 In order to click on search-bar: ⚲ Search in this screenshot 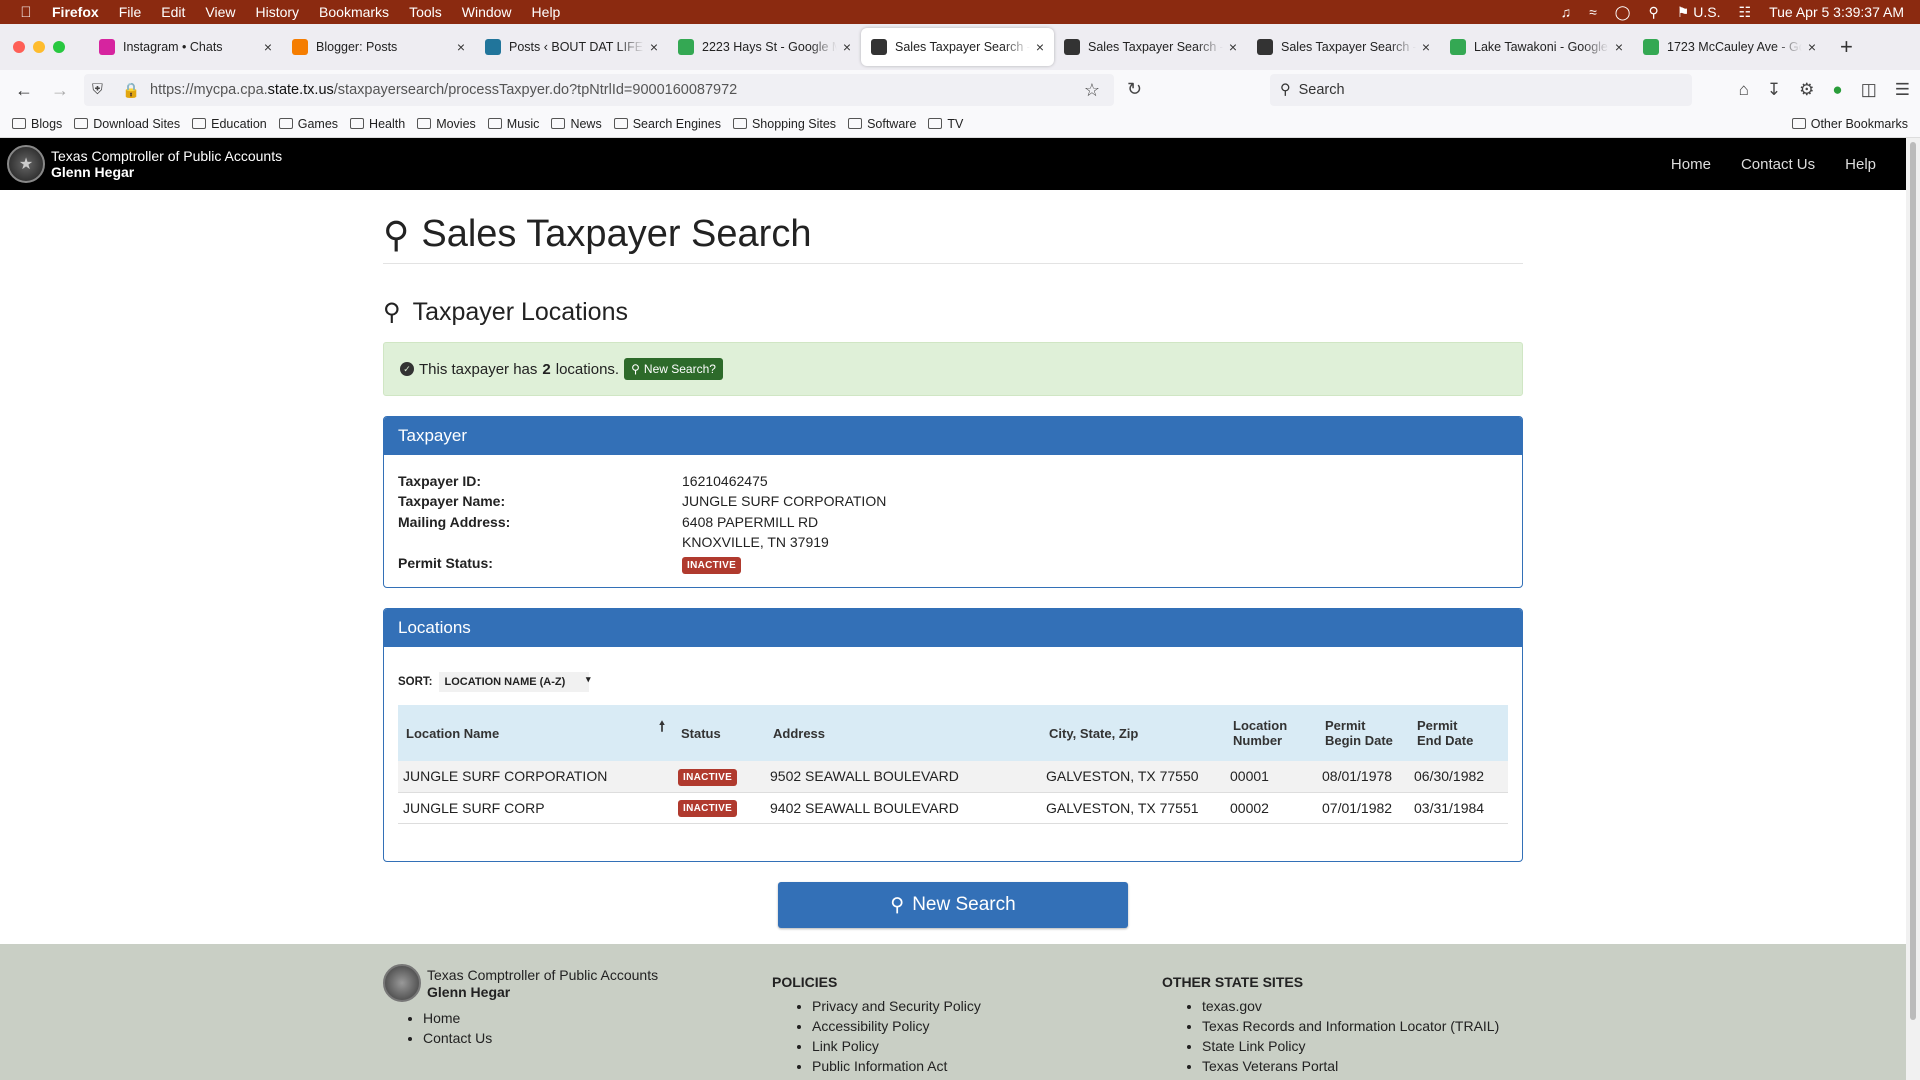, I will do `click(1481, 90)`.